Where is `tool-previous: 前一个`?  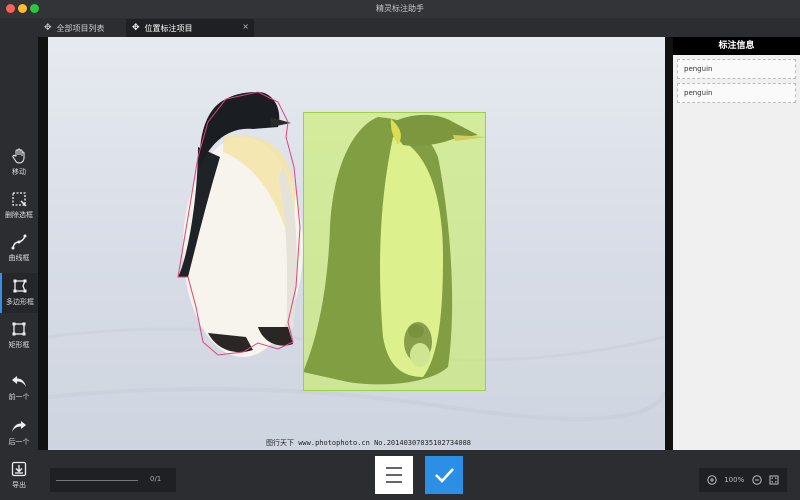
tool-previous: 前一个 is located at coordinates (19, 388).